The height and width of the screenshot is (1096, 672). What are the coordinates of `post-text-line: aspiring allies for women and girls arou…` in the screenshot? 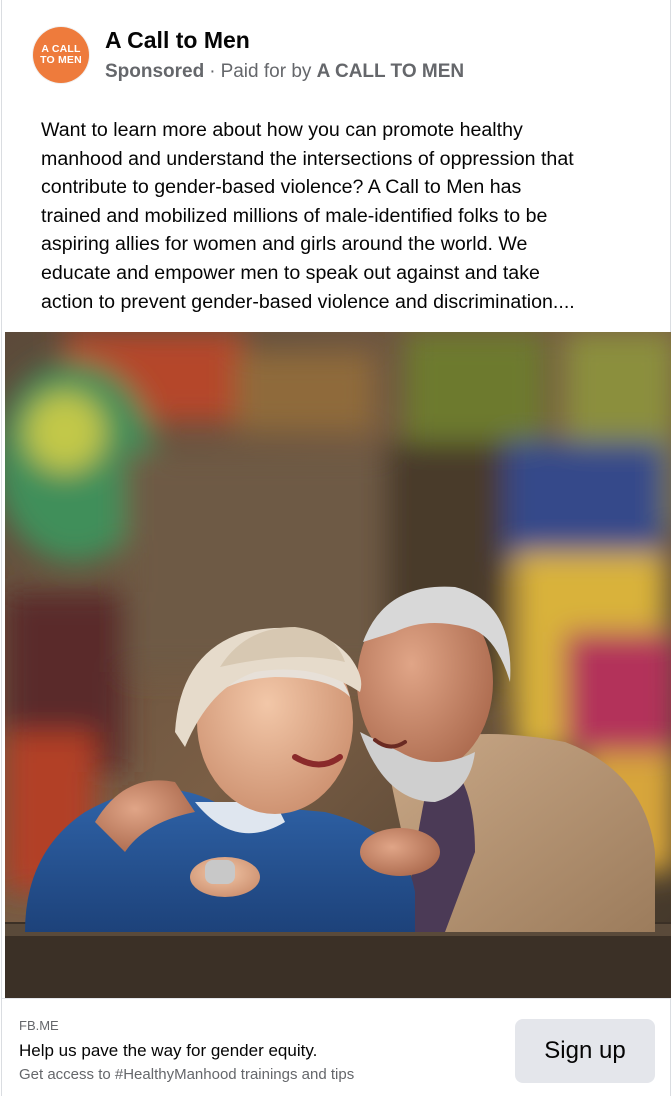 It's located at (284, 244).